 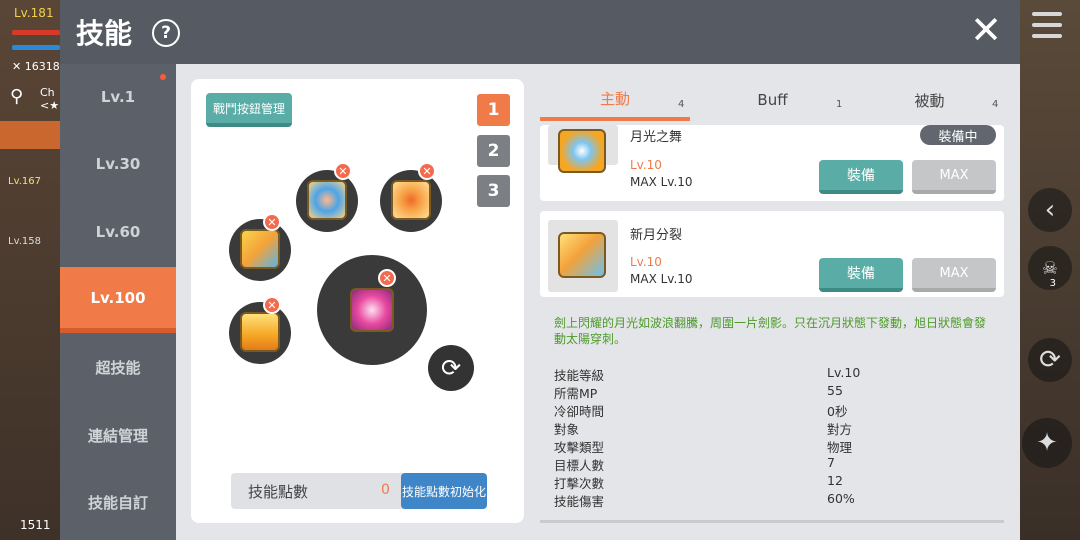 I want to click on chevron-left-icon: ‹, so click(x=1050, y=210).